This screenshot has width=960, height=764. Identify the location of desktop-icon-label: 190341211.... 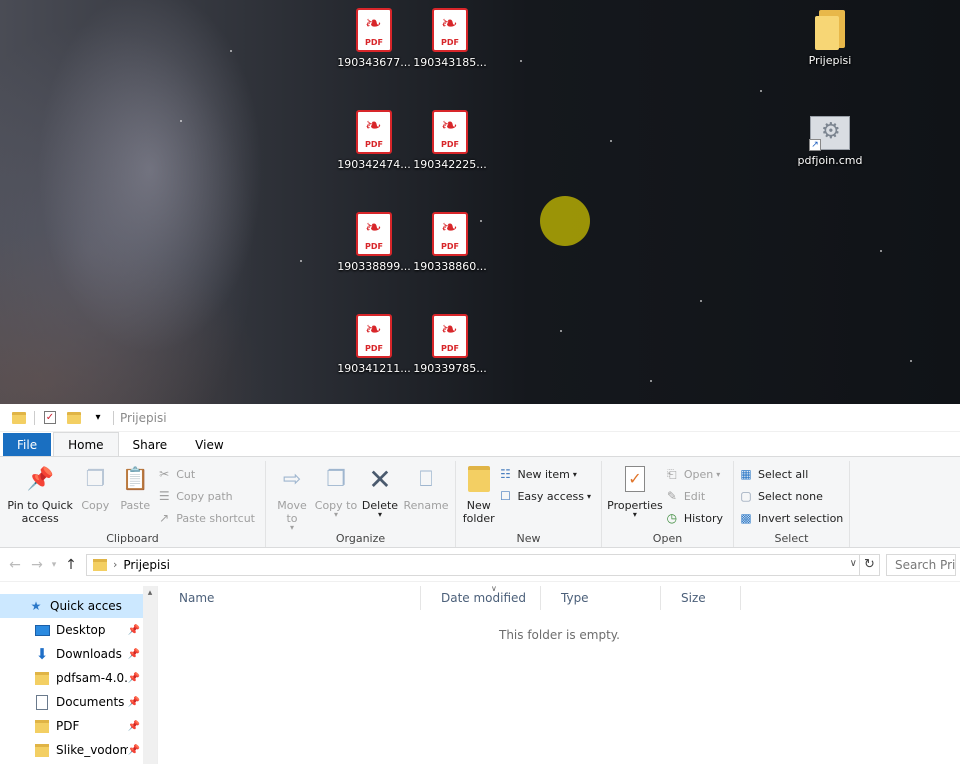
(374, 368).